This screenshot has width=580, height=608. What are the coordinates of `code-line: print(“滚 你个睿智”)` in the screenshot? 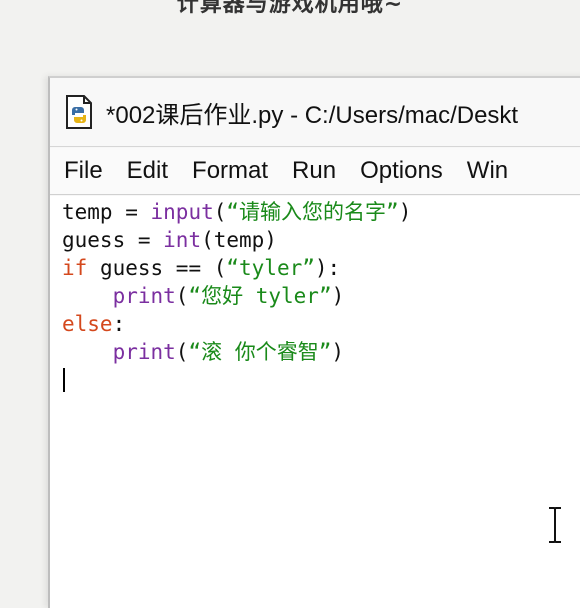 It's located at (236, 352).